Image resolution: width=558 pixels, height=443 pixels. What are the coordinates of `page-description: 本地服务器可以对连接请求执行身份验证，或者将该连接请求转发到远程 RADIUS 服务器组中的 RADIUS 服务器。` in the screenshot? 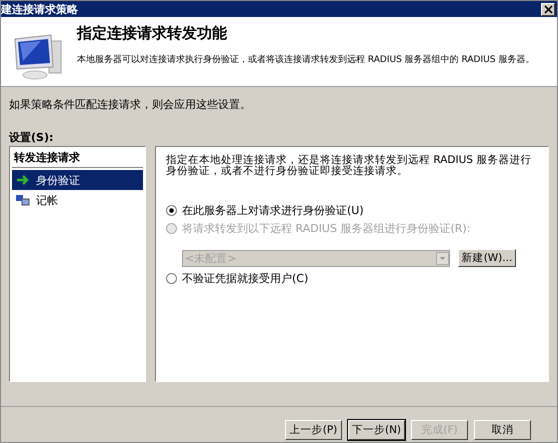 It's located at (305, 60).